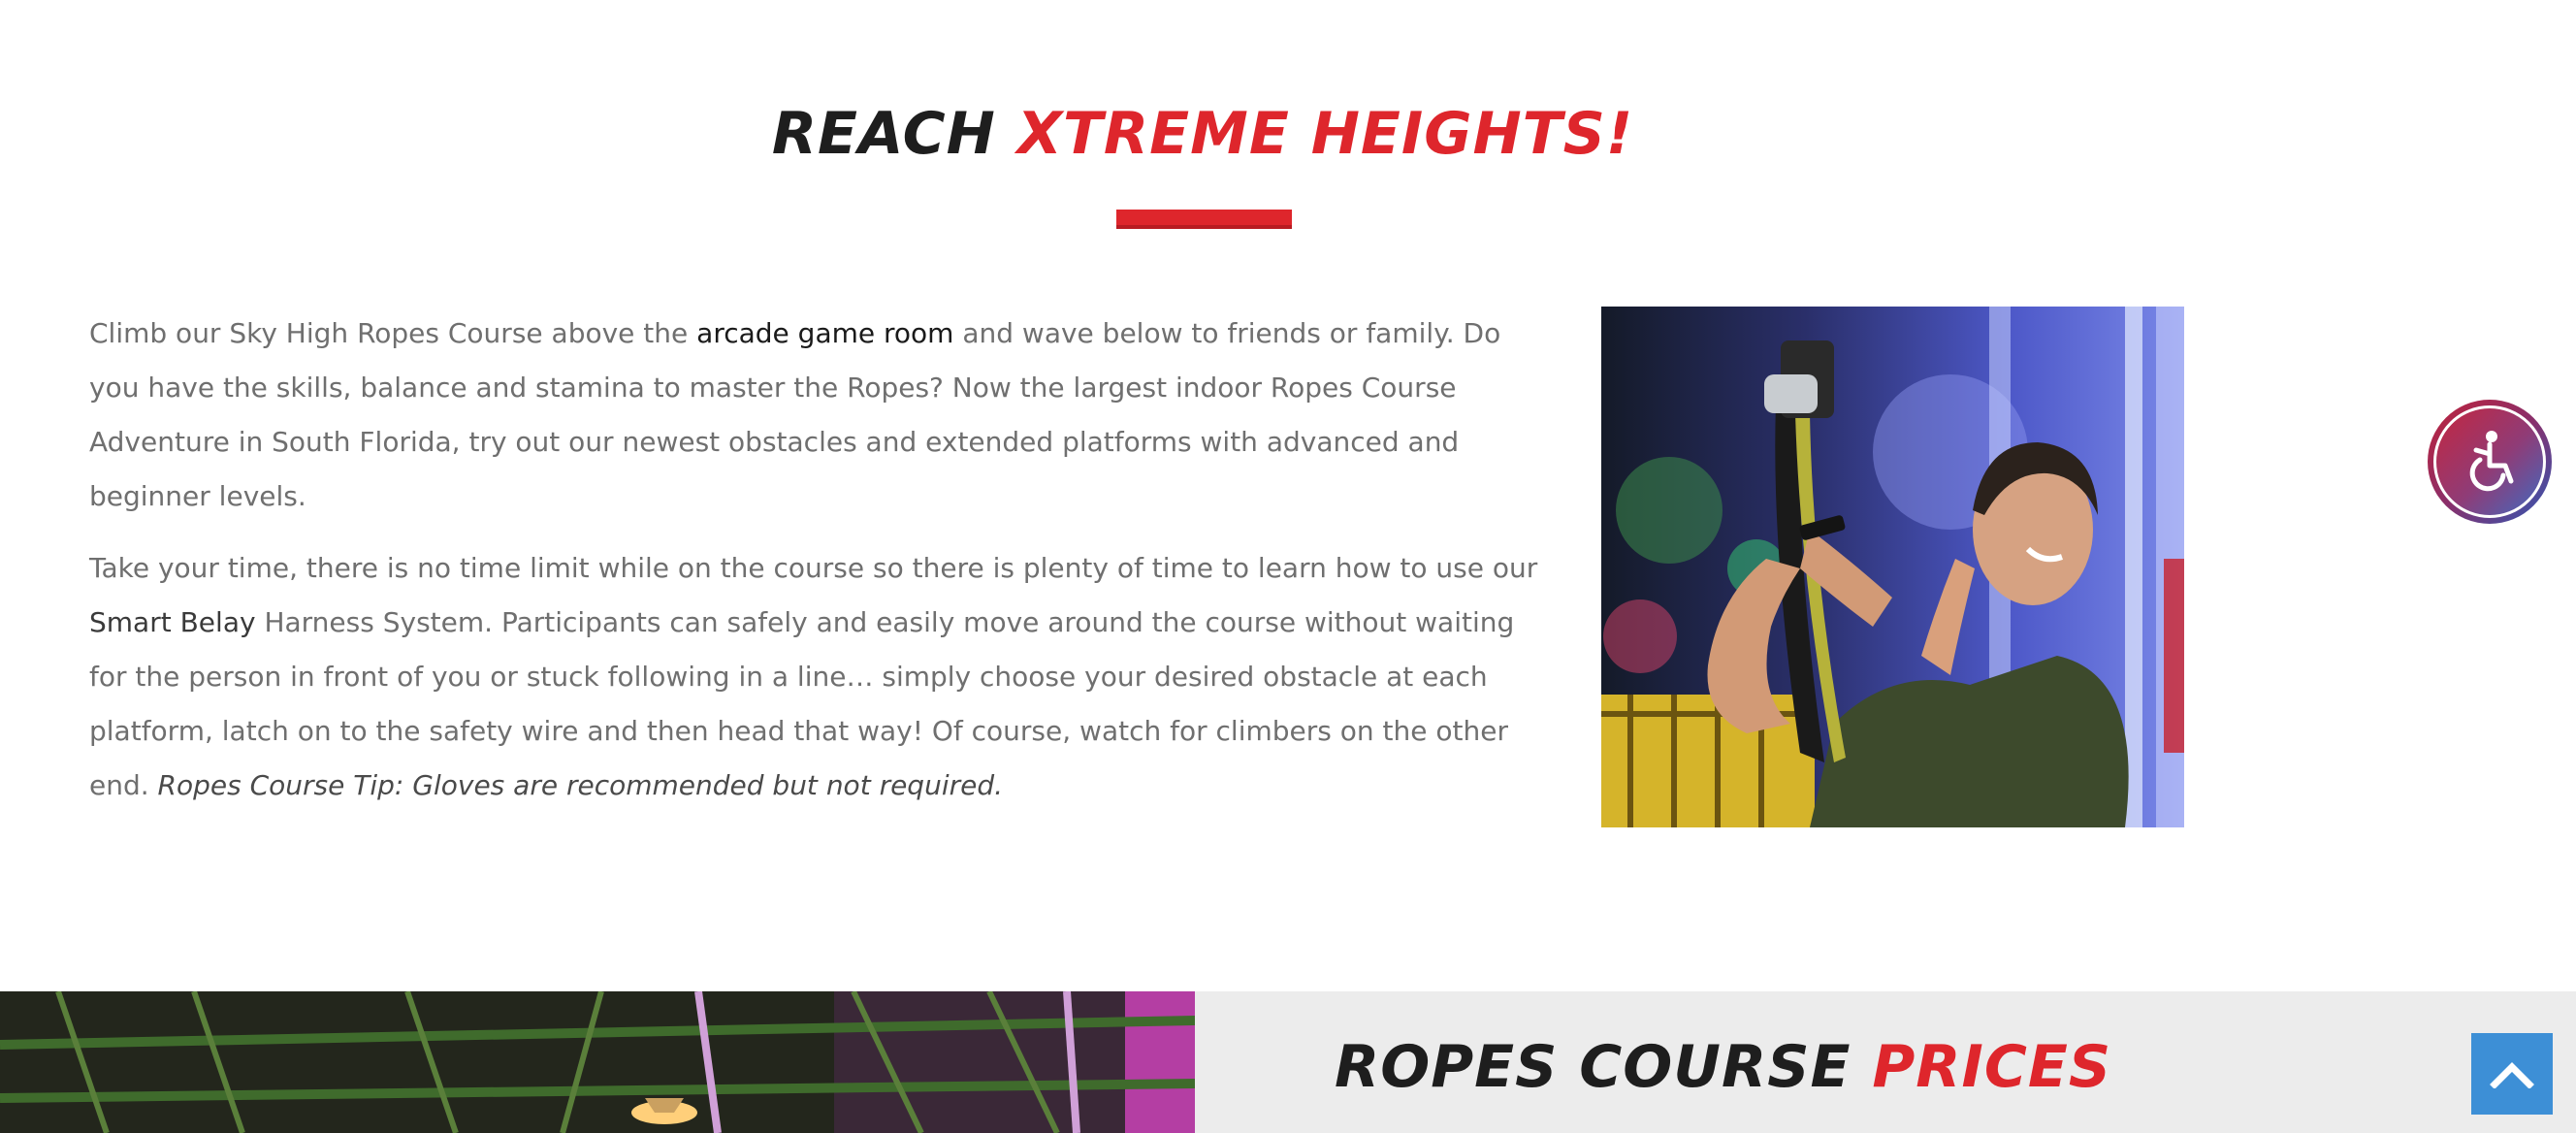 This screenshot has height=1133, width=2576. Describe the element at coordinates (824, 333) in the screenshot. I see `arcade-game-room-link: arcade game room` at that location.